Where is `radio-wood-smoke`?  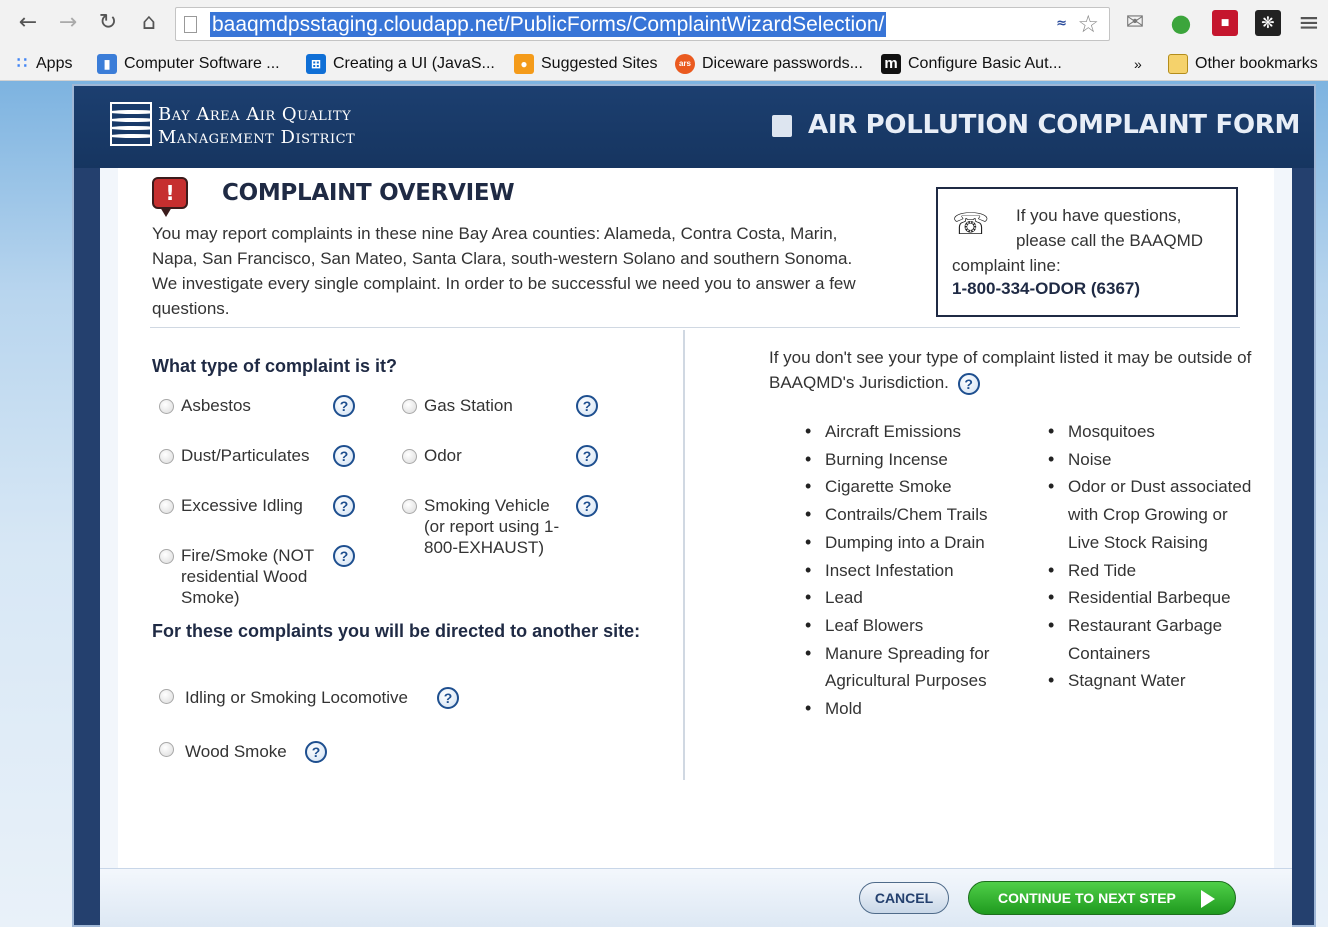
radio-wood-smoke is located at coordinates (166, 749).